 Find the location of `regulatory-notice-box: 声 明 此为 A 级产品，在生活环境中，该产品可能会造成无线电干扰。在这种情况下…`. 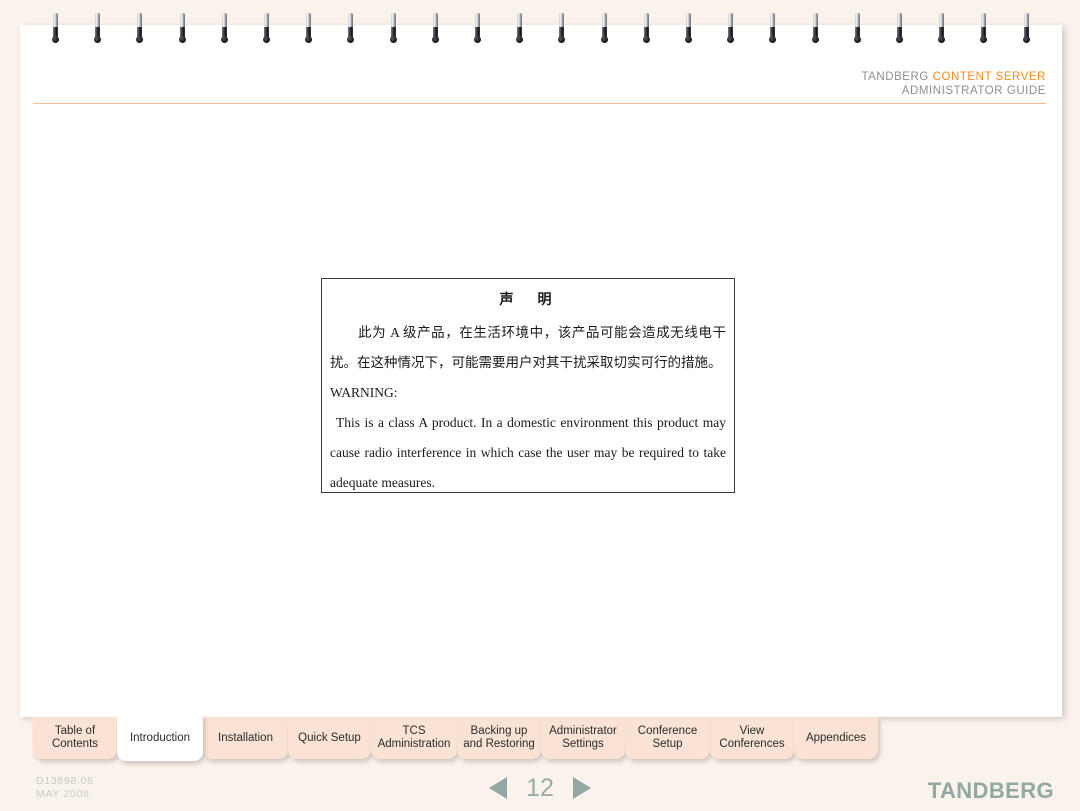

regulatory-notice-box: 声 明 此为 A 级产品，在生活环境中，该产品可能会造成无线电干扰。在这种情况下… is located at coordinates (528, 385).